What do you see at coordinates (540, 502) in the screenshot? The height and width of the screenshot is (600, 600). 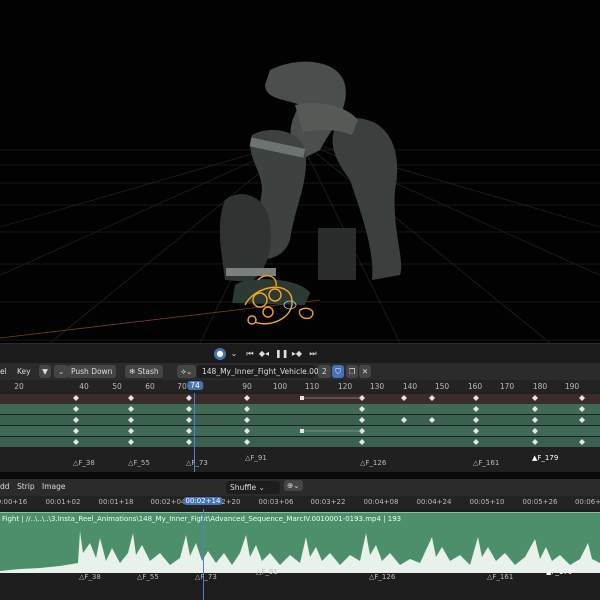 I see `time-tick: 00:05+26` at bounding box center [540, 502].